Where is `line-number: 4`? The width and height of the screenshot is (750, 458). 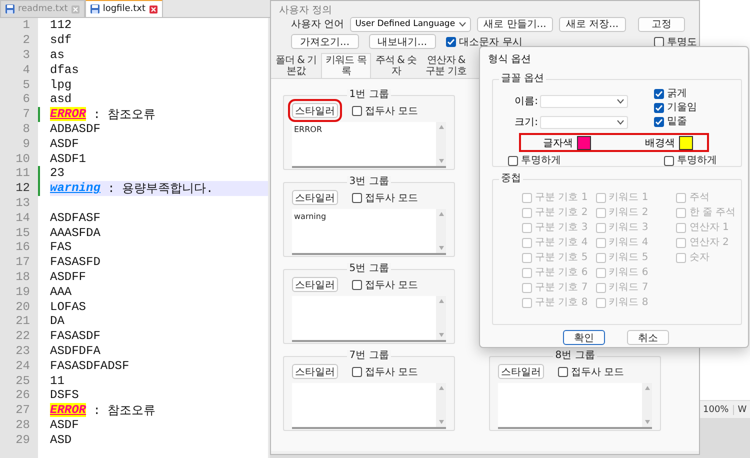 line-number: 4 is located at coordinates (26, 69).